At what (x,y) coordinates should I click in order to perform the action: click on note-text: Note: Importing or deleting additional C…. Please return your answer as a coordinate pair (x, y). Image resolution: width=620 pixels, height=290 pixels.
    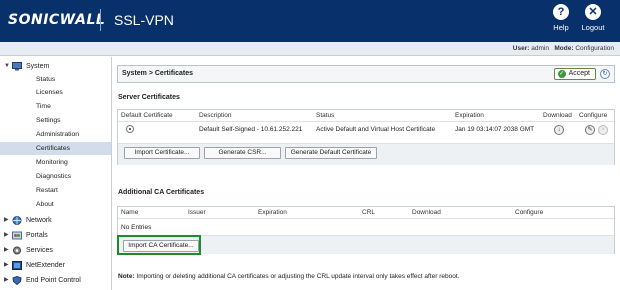
    Looking at the image, I should click on (288, 276).